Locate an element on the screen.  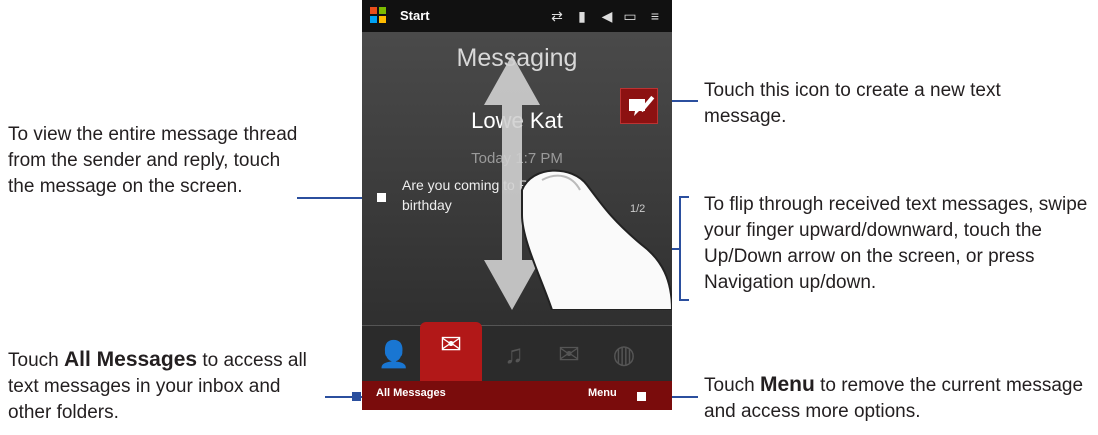
all-messages-pre: Touch is located at coordinates (36, 360).